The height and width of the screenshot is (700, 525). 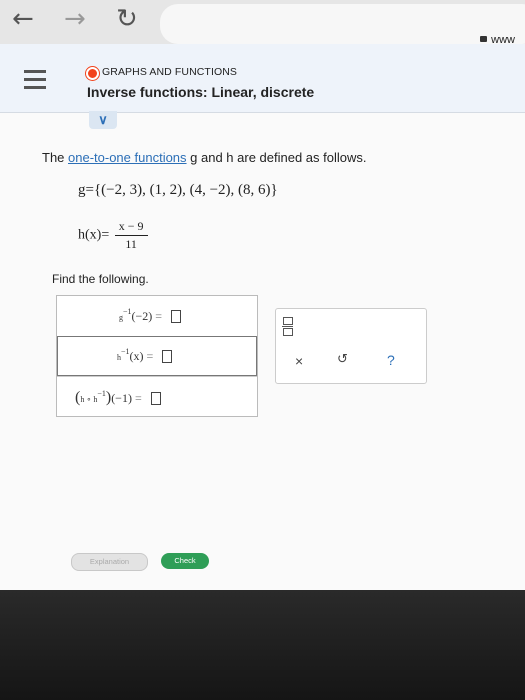 I want to click on row3-inner: h ∘ h, so click(x=89, y=399).